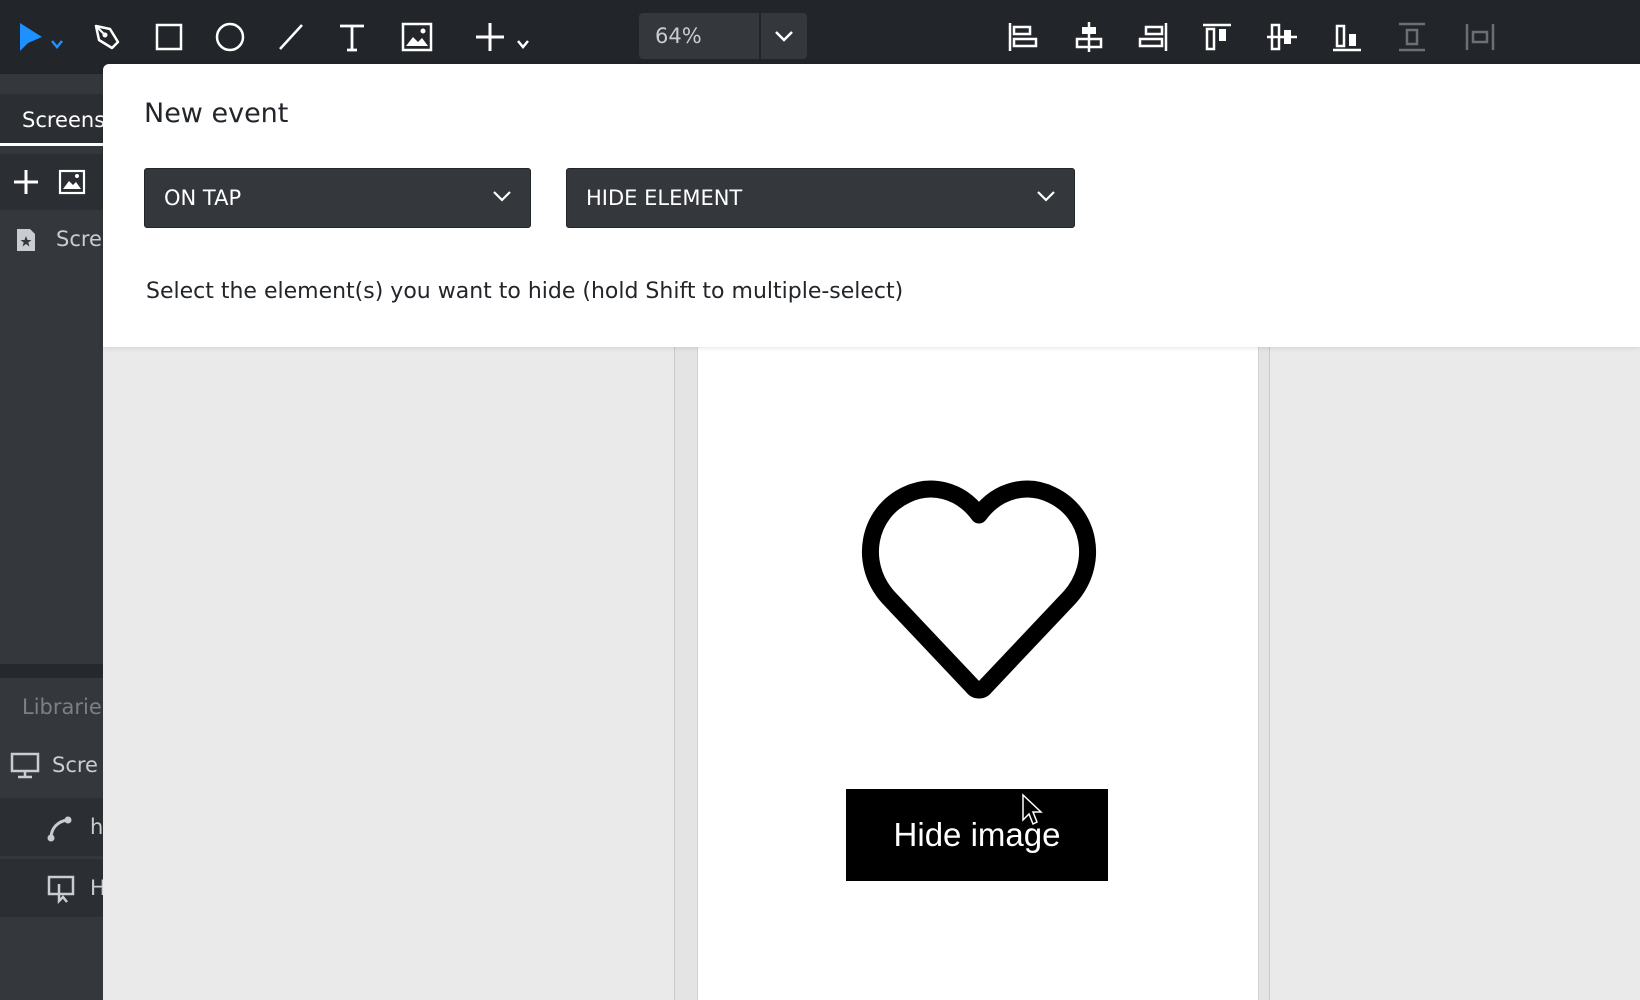 This screenshot has width=1640, height=1000. I want to click on hotspot-icon, so click(59, 829).